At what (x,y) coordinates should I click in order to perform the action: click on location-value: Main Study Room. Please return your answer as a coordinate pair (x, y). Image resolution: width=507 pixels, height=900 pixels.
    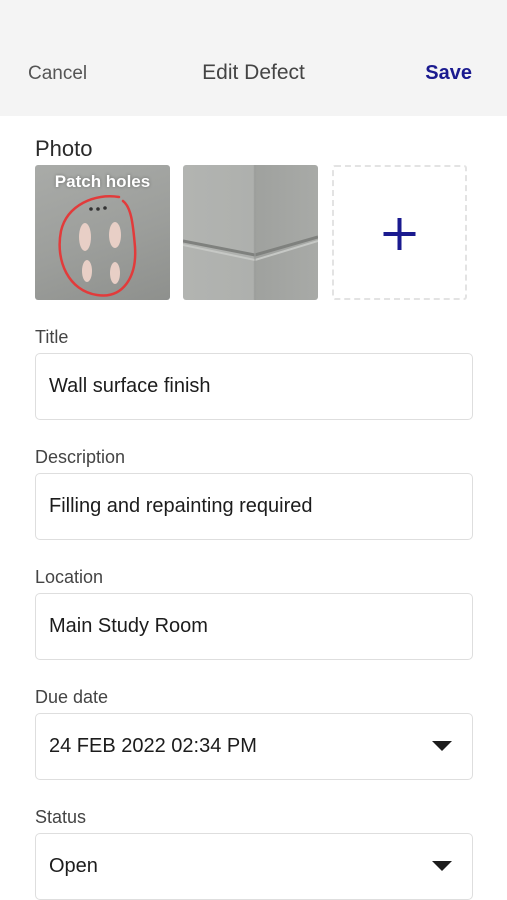
    Looking at the image, I should click on (128, 626).